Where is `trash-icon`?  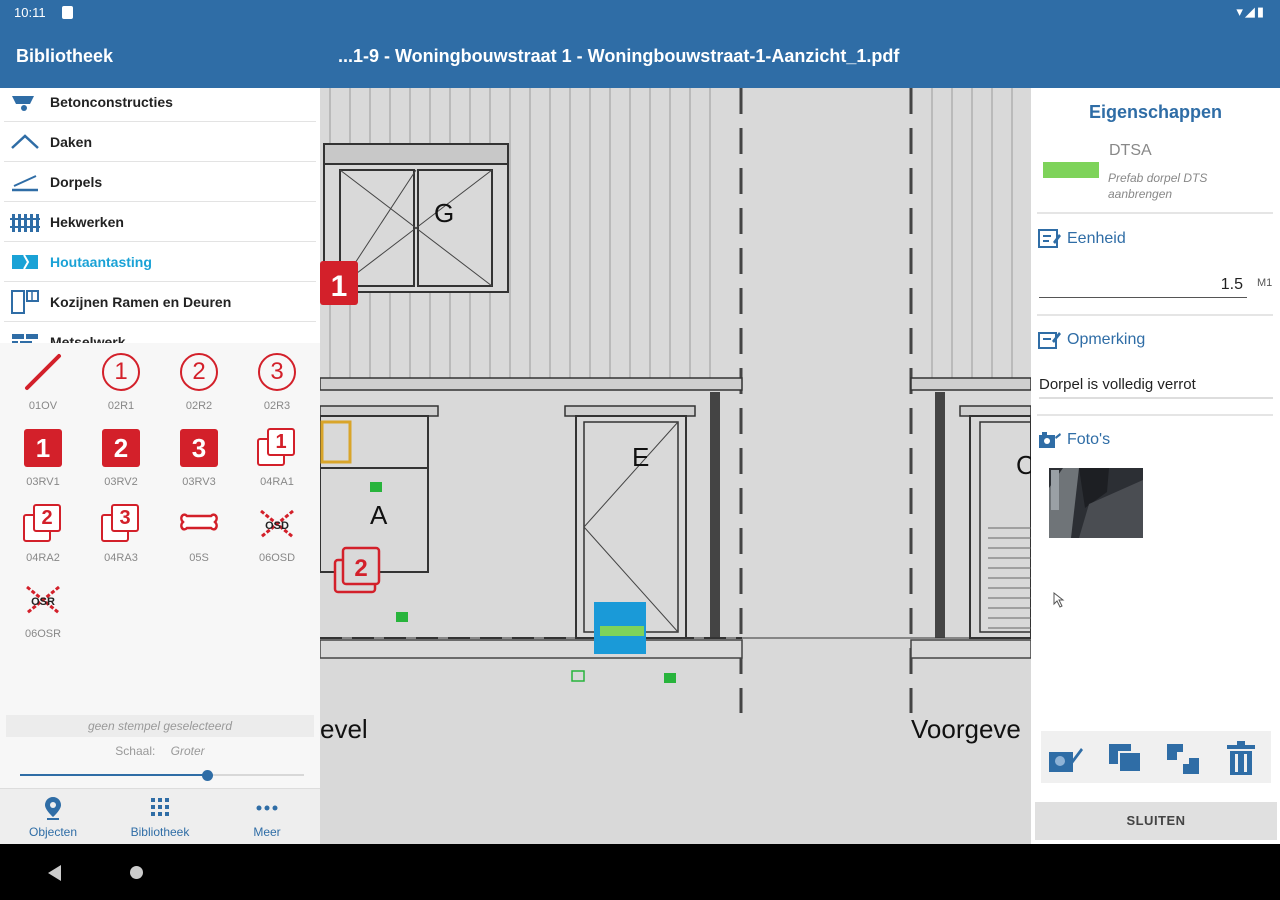
trash-icon is located at coordinates (1241, 758).